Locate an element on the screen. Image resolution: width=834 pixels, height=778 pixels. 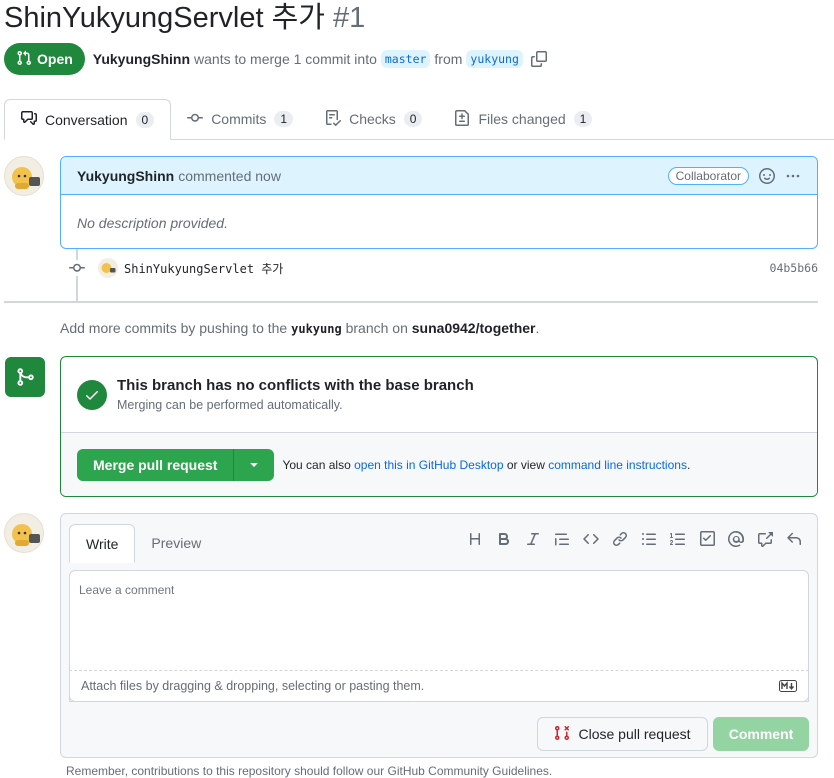
copy-icon is located at coordinates (538, 59).